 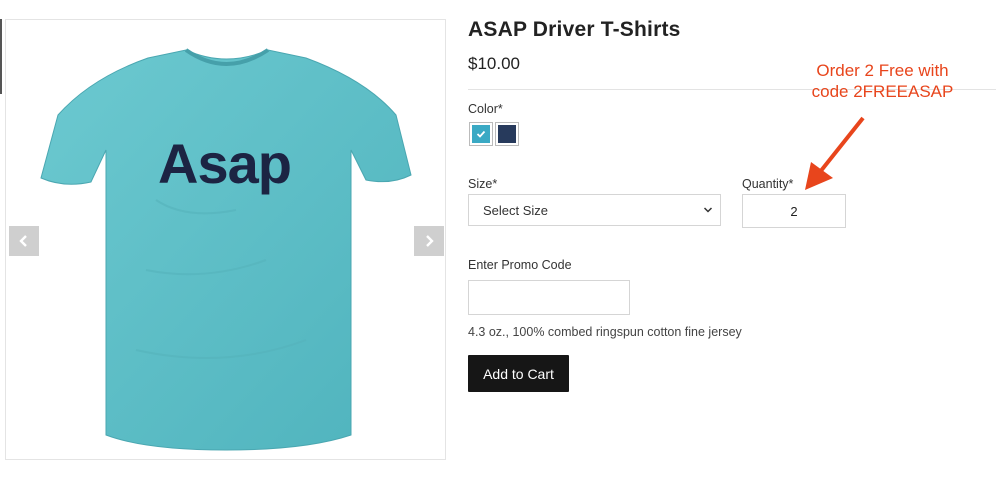 I want to click on promo-code-input, so click(x=549, y=297).